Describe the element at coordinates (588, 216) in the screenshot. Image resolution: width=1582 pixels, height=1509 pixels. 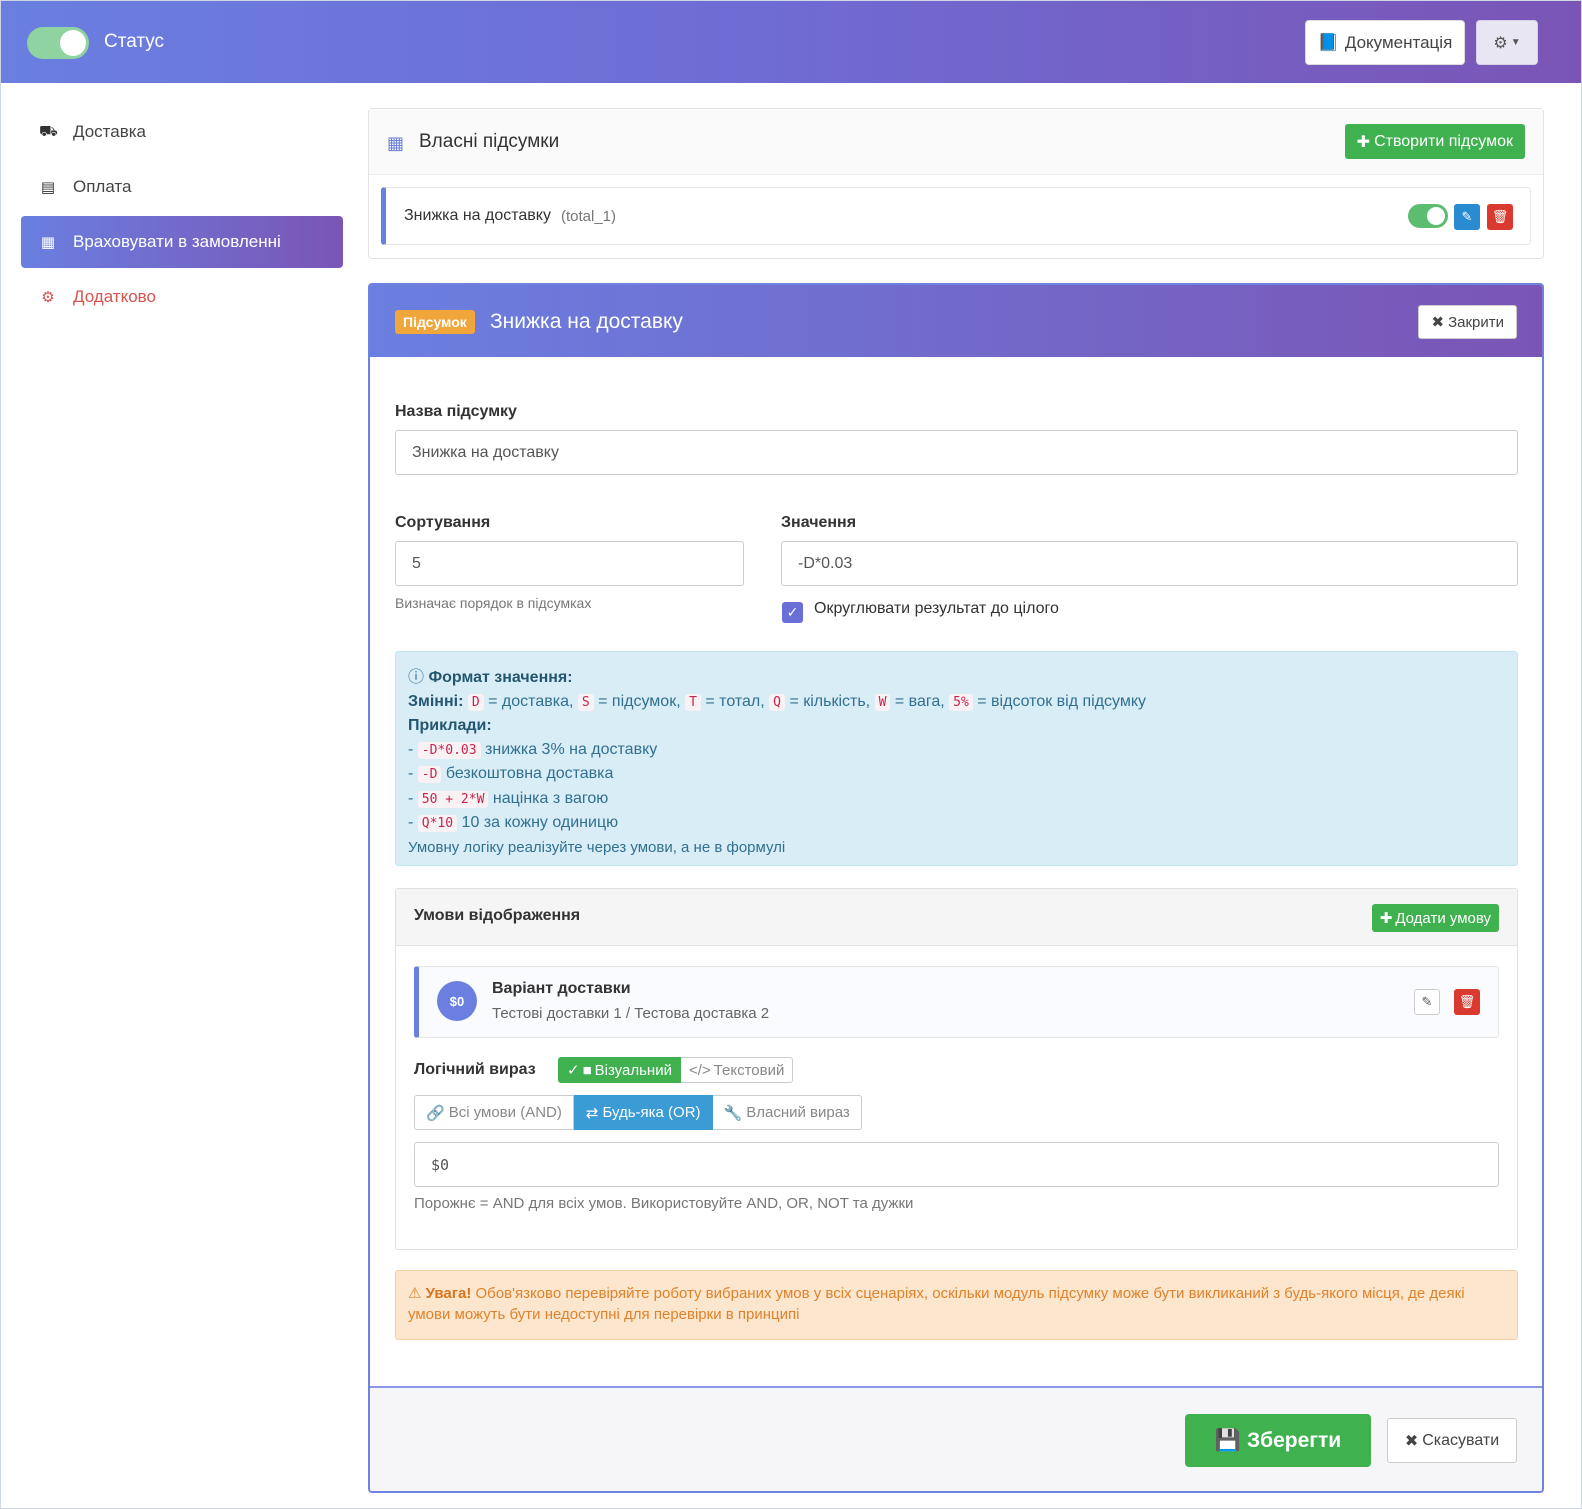
I see `total-code: (total_1)` at that location.